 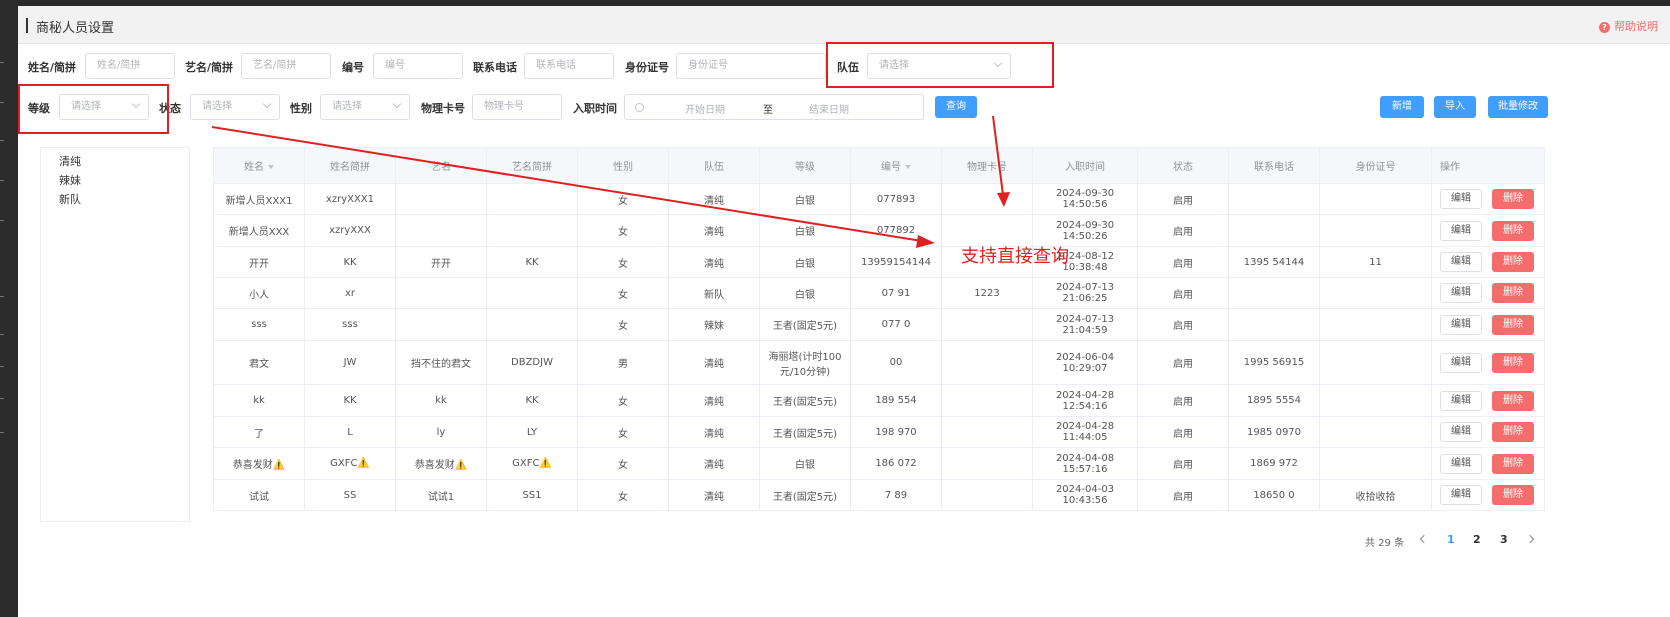 What do you see at coordinates (1015, 256) in the screenshot?
I see `annotation-text: 支持直接查询` at bounding box center [1015, 256].